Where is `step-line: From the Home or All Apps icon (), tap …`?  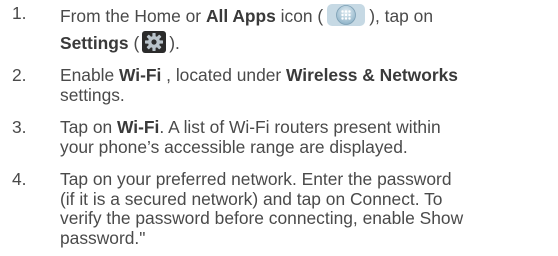
step-line: From the Home or All Apps icon (), tap … is located at coordinates (308, 17).